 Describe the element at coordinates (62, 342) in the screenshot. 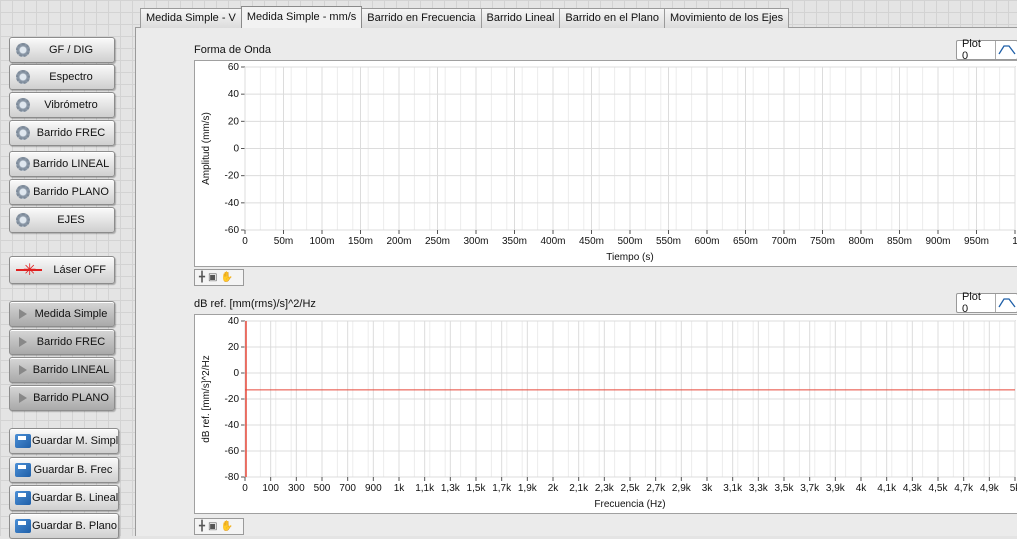

I see `run-barrido-frec-button: Barrido FREC` at that location.